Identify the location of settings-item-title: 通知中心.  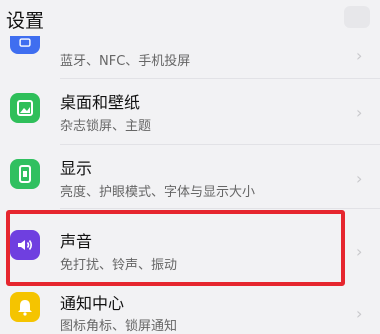
(92, 303).